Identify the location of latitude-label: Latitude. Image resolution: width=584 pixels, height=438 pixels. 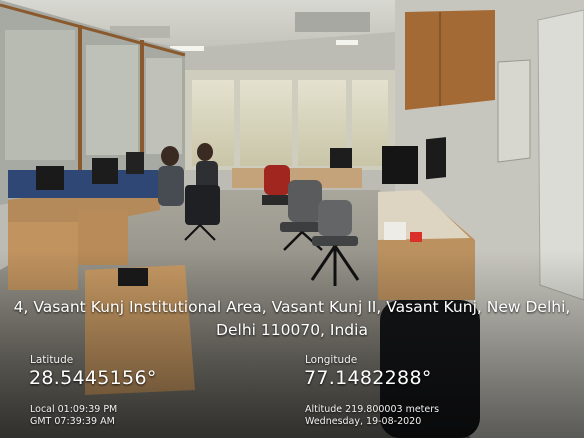
(52, 360).